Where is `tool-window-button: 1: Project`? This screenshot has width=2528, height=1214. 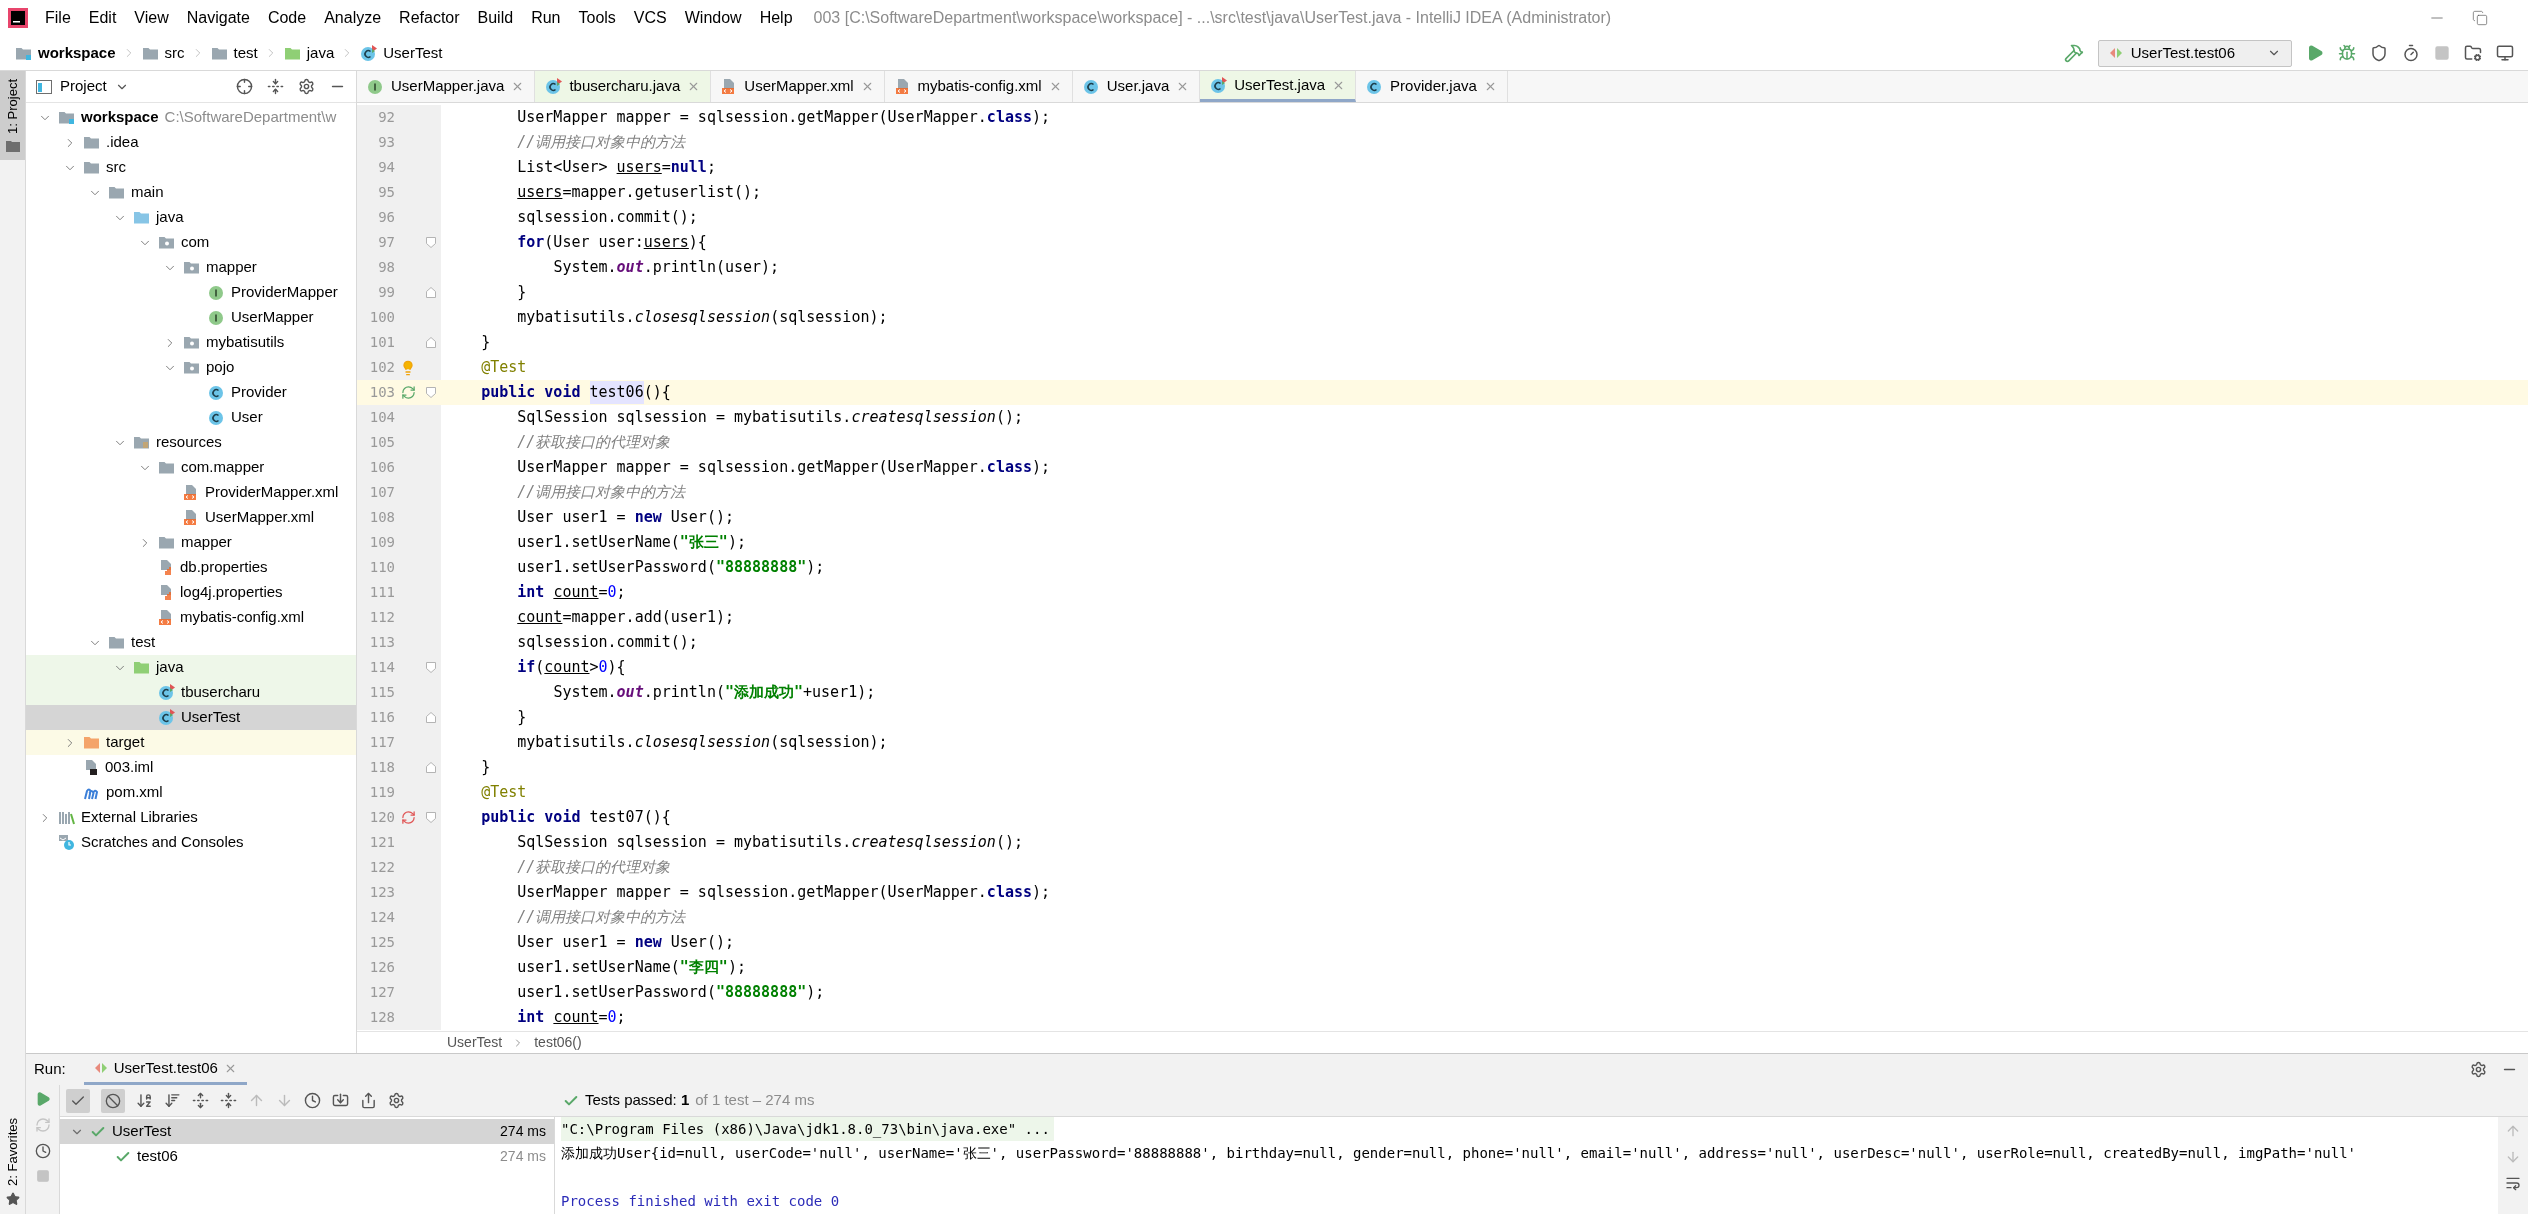
tool-window-button: 1: Project is located at coordinates (12, 115).